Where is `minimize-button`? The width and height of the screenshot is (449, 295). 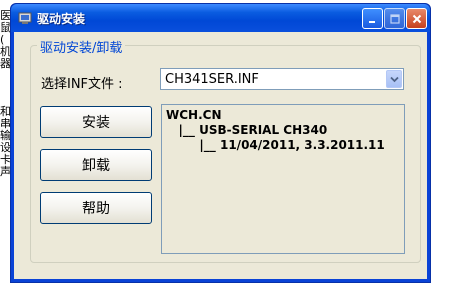 minimize-button is located at coordinates (372, 18).